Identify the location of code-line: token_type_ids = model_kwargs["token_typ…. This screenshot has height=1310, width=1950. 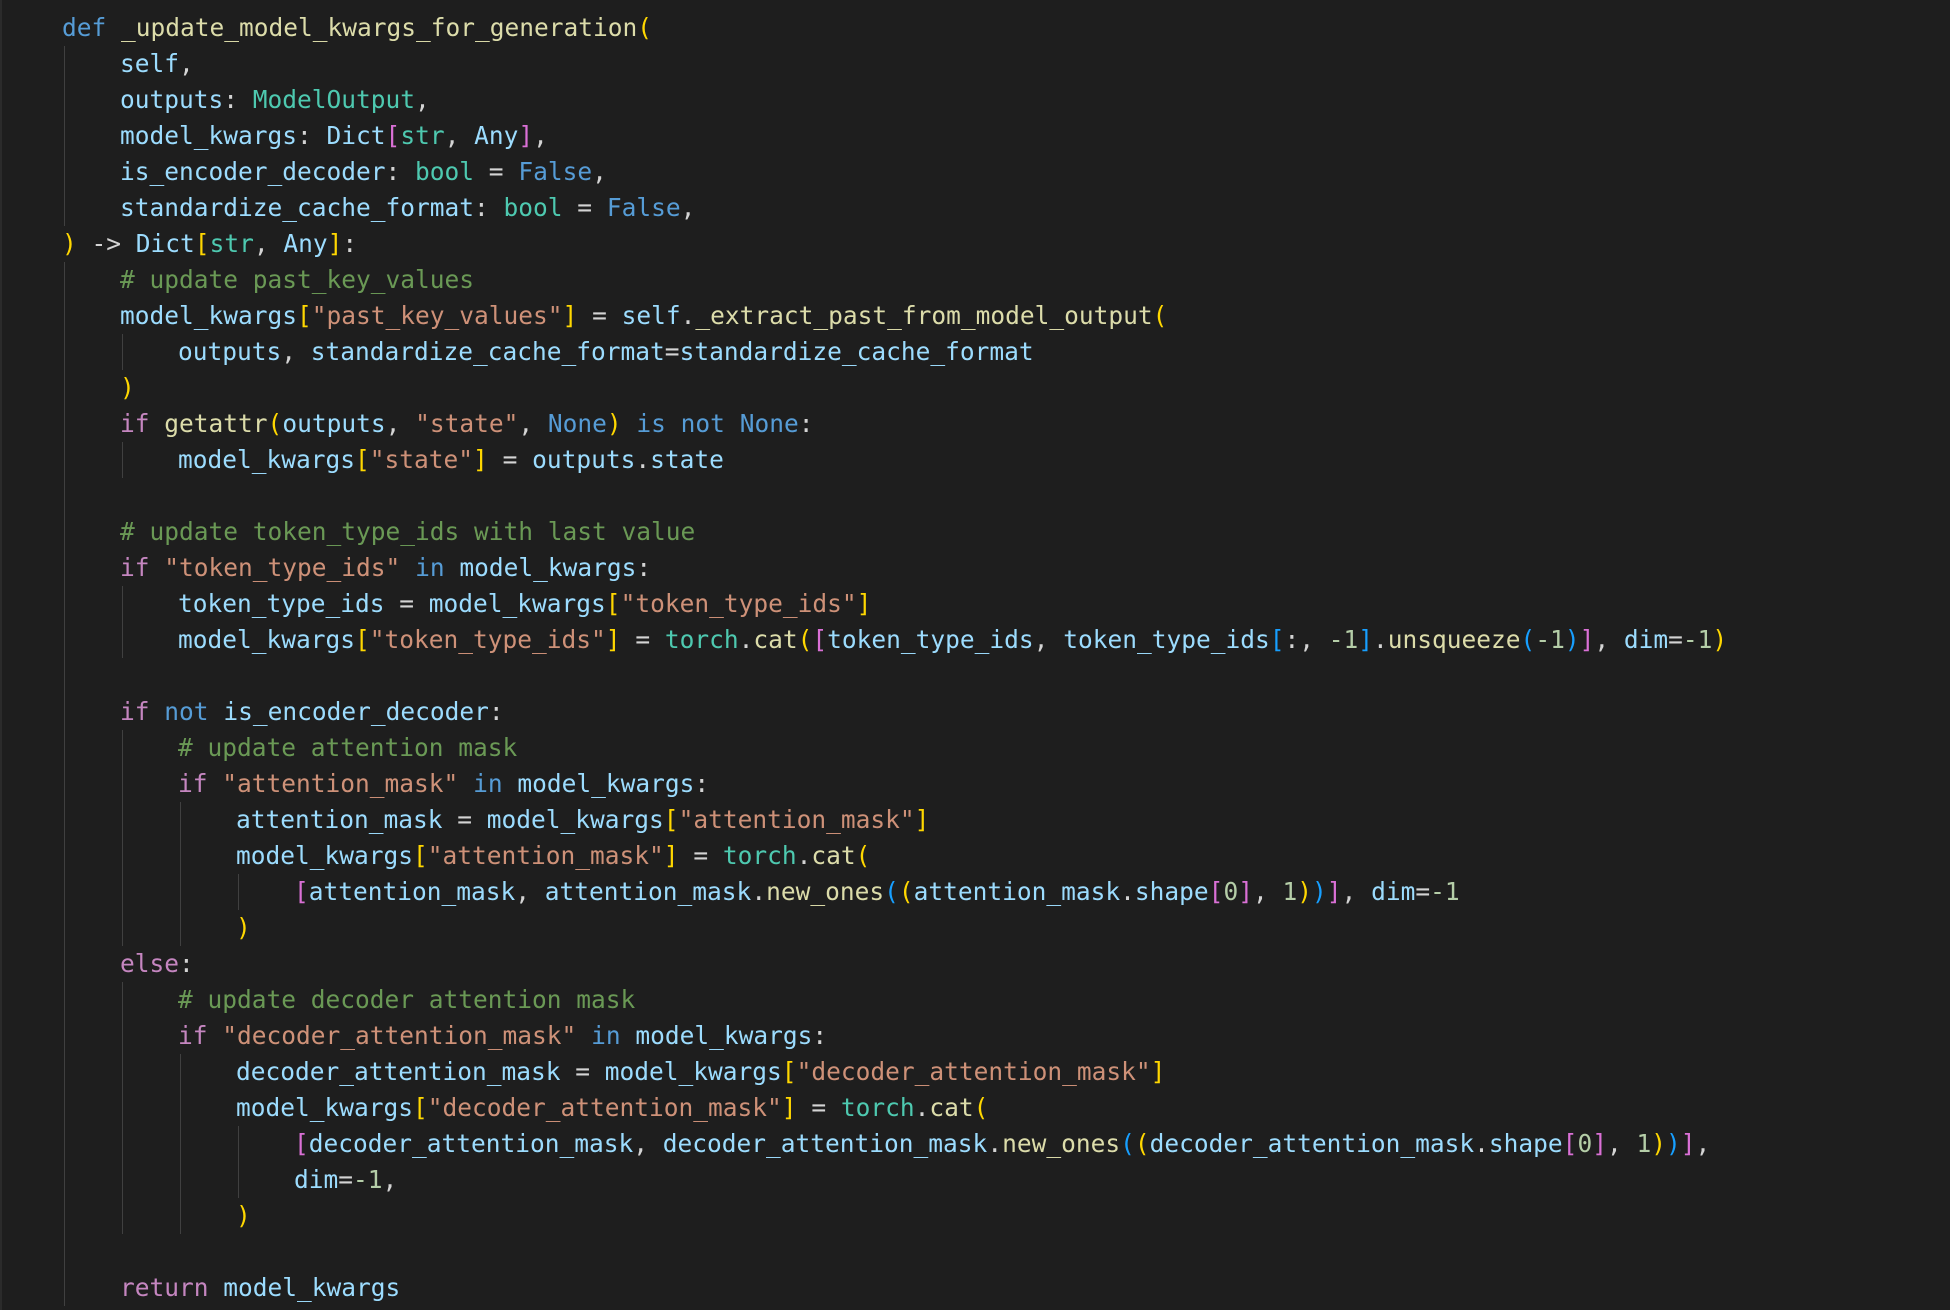
(524, 604).